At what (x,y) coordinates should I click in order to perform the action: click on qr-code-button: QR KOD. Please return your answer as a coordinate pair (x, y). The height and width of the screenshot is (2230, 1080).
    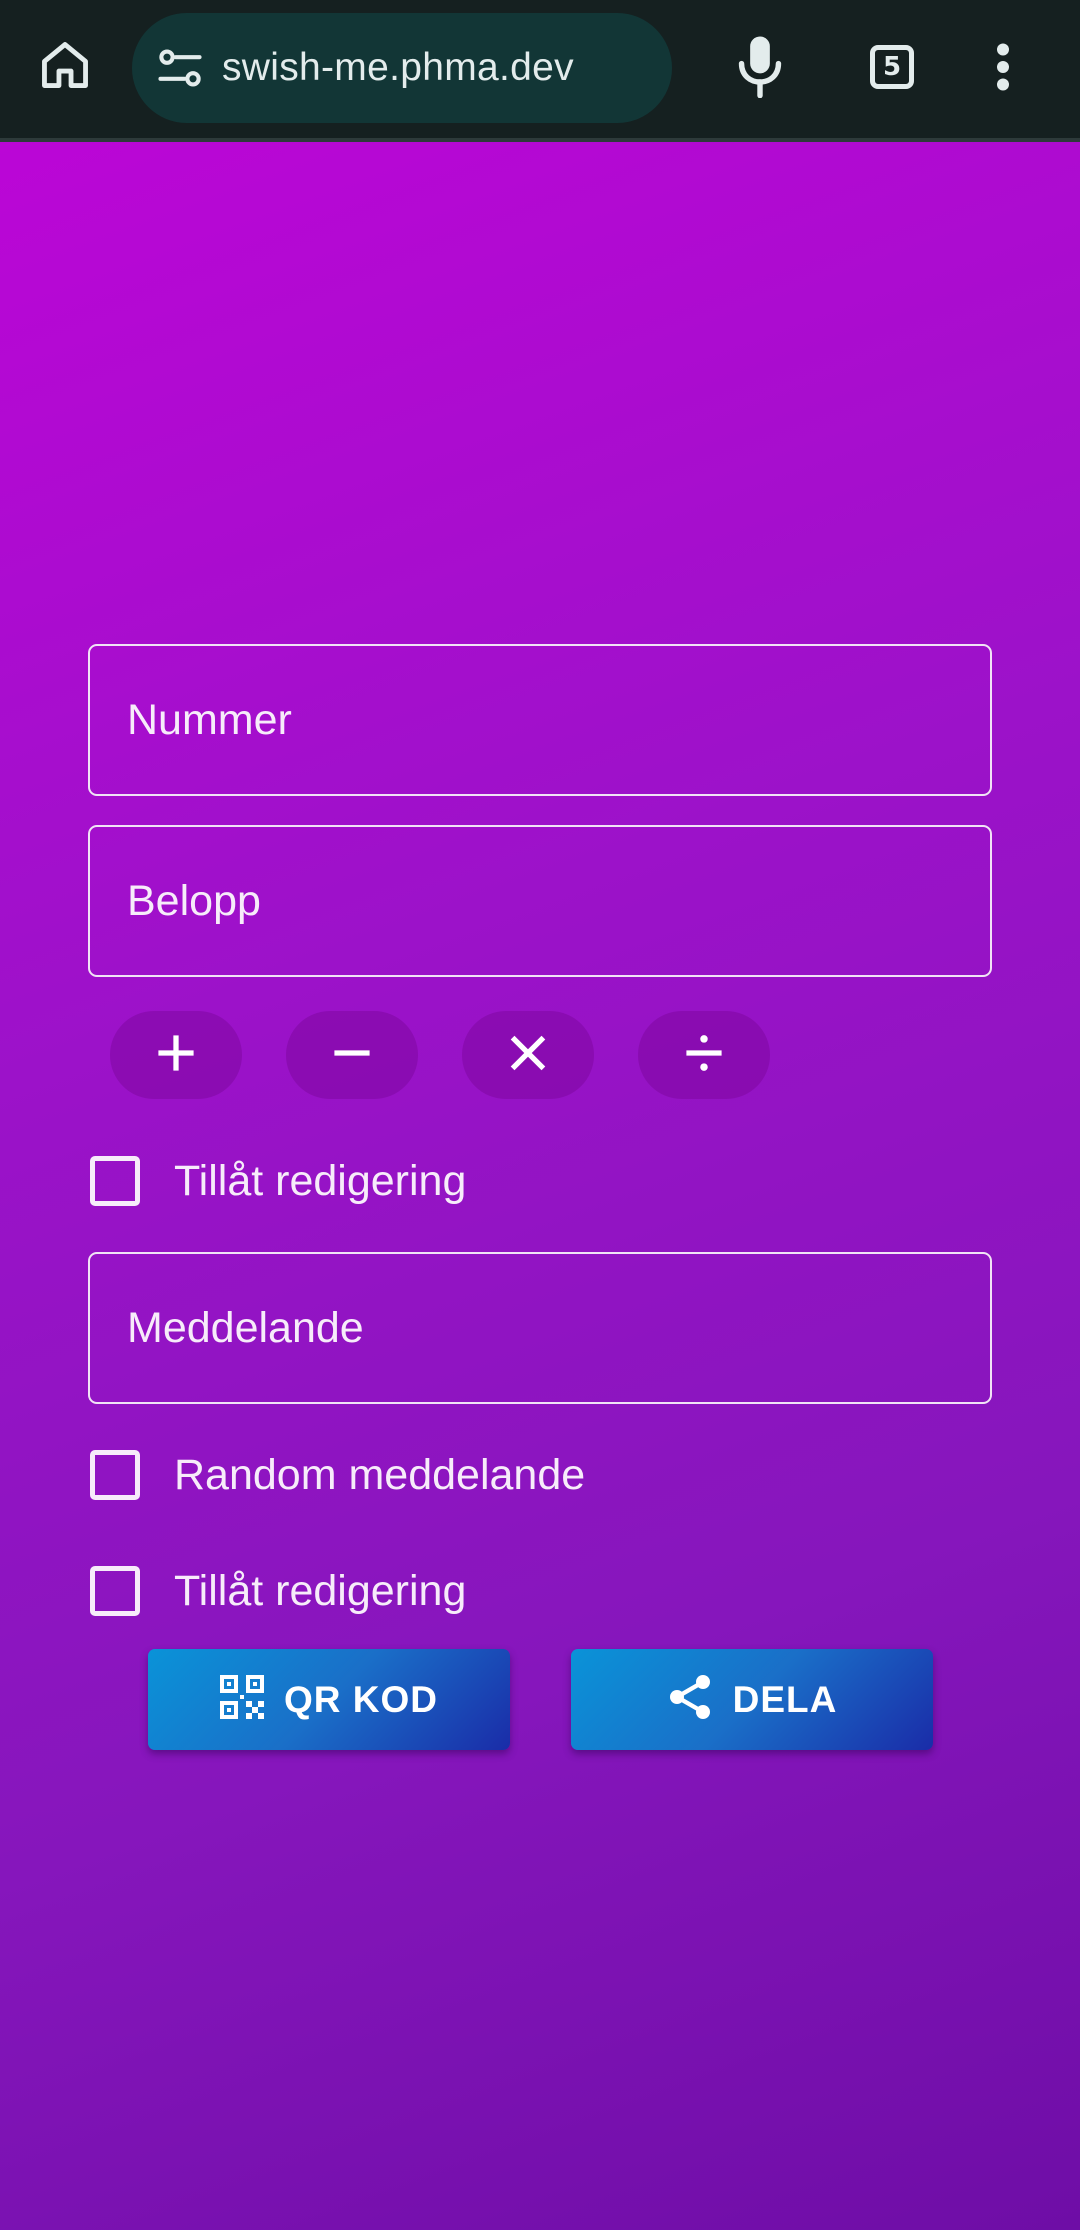
    Looking at the image, I should click on (329, 1699).